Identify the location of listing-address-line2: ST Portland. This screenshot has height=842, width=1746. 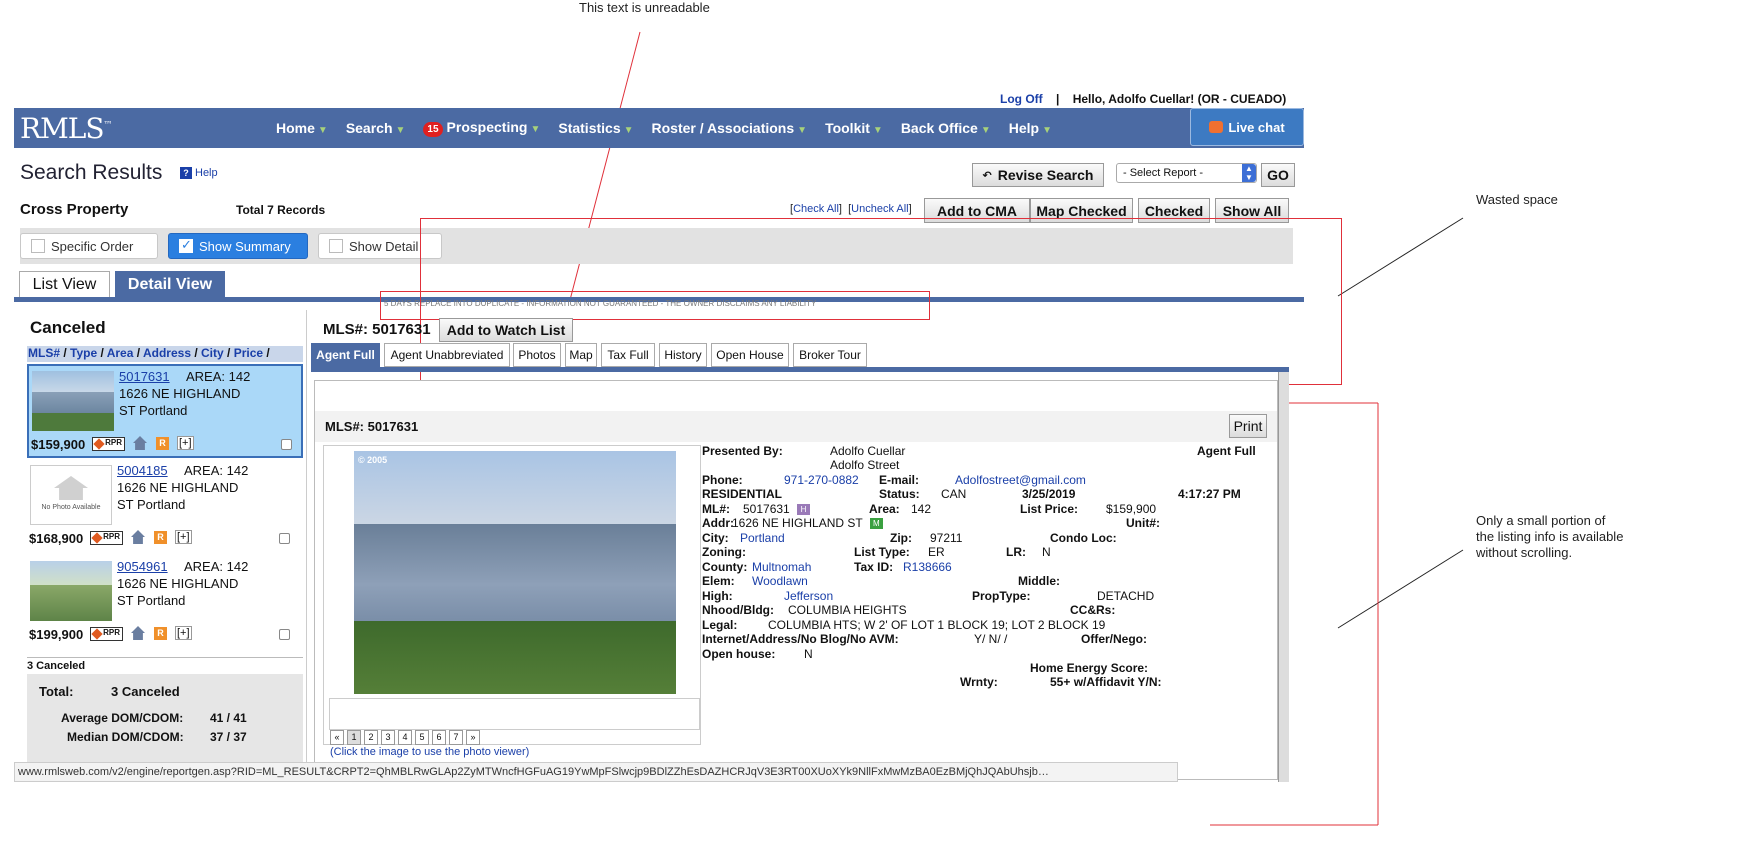
(151, 504).